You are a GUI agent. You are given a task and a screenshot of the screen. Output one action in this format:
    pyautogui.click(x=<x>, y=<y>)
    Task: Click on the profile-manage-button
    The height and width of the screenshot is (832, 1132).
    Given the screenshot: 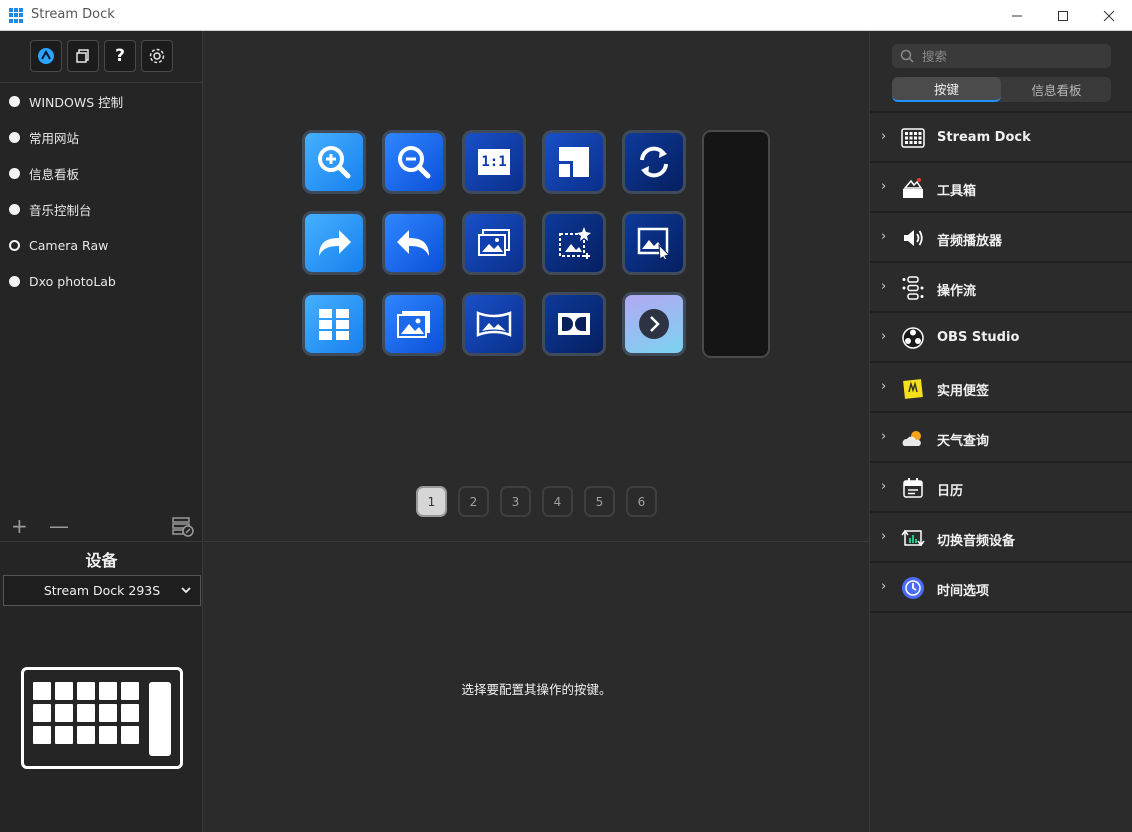 What is the action you would take?
    pyautogui.click(x=183, y=527)
    